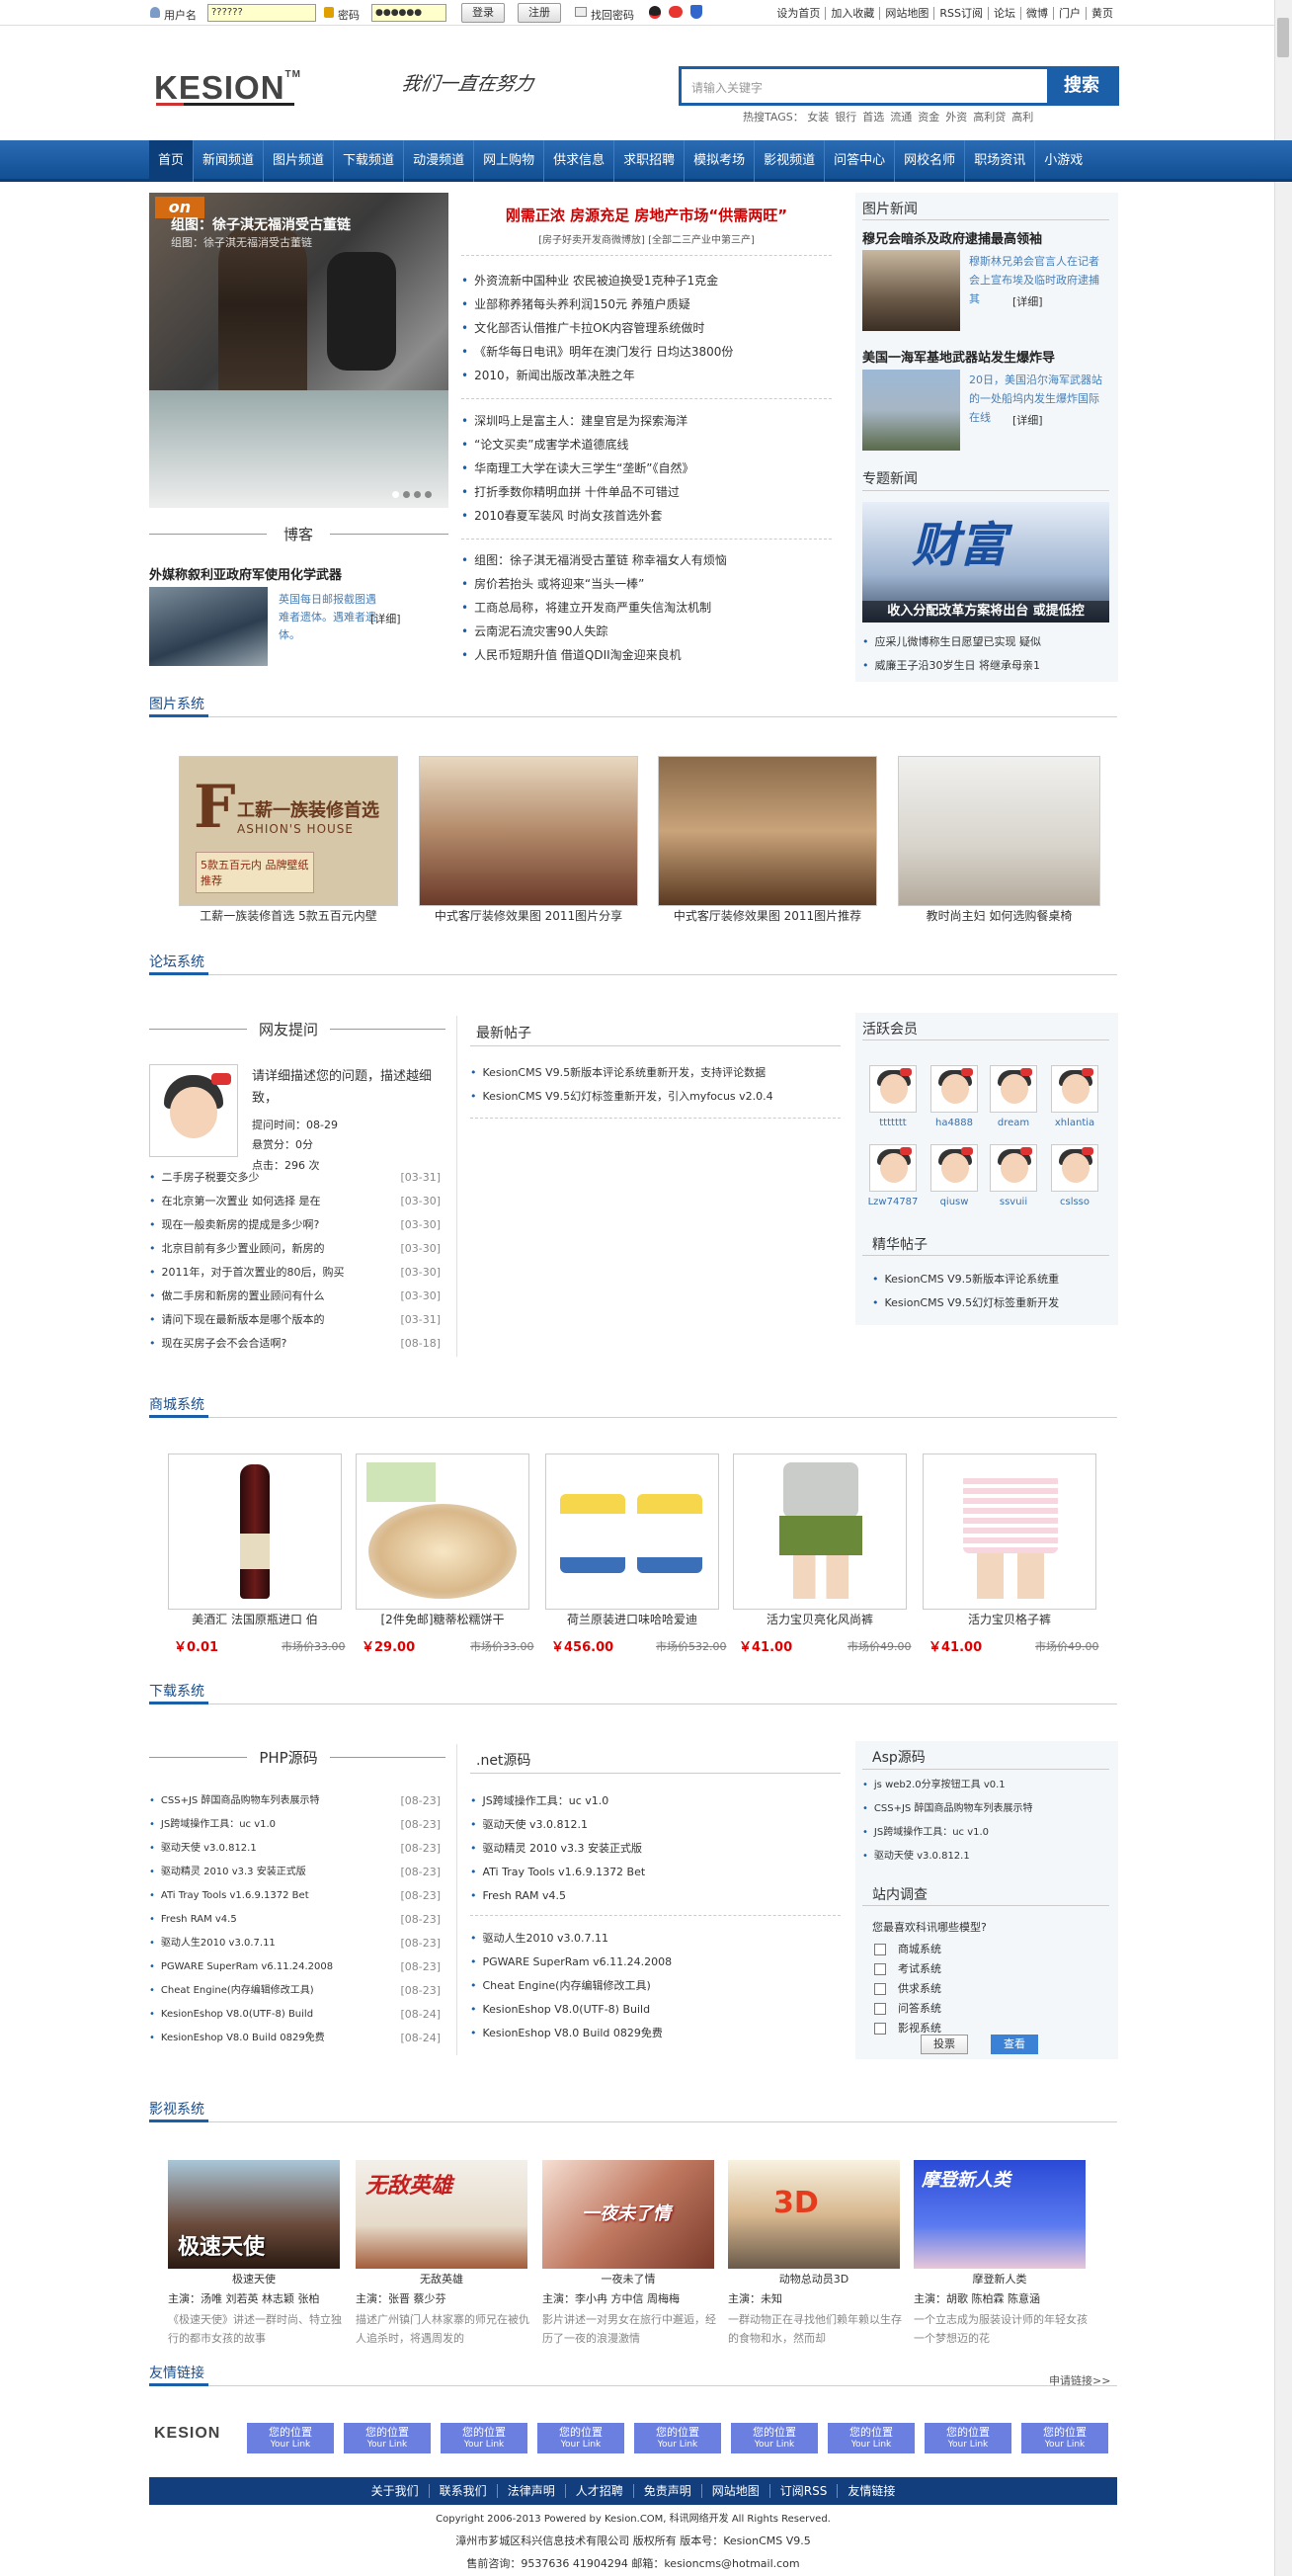  I want to click on list-item: 深圳吗上是富主人：建皇官是为探索海洋, so click(646, 421).